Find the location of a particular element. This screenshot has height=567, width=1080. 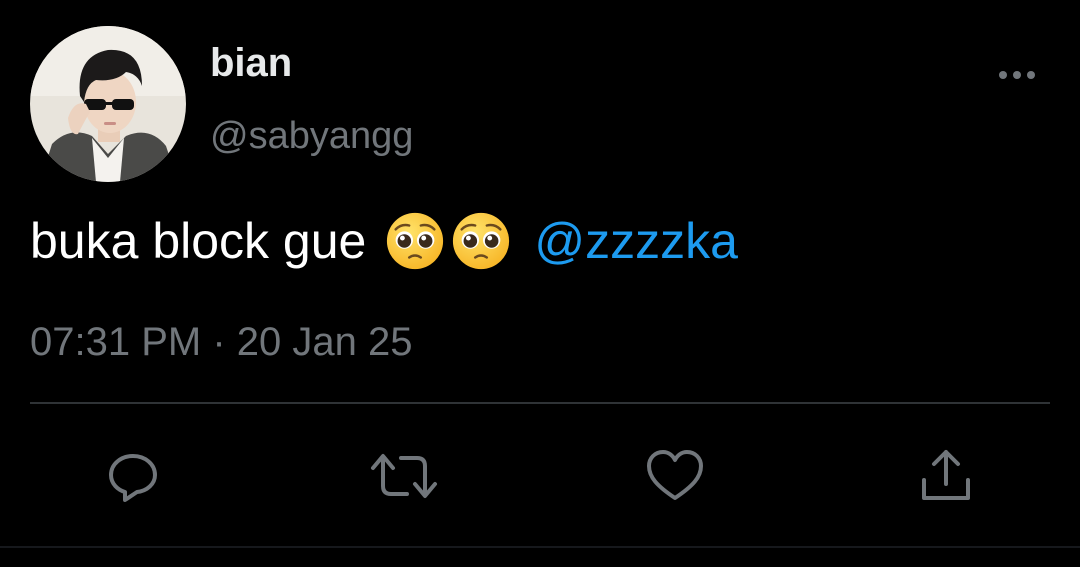

share-icon is located at coordinates (946, 475).